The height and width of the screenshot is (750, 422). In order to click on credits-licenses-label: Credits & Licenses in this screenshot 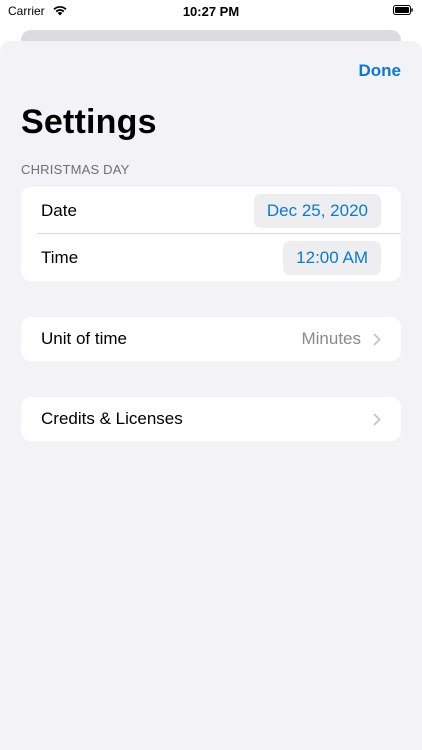, I will do `click(112, 418)`.